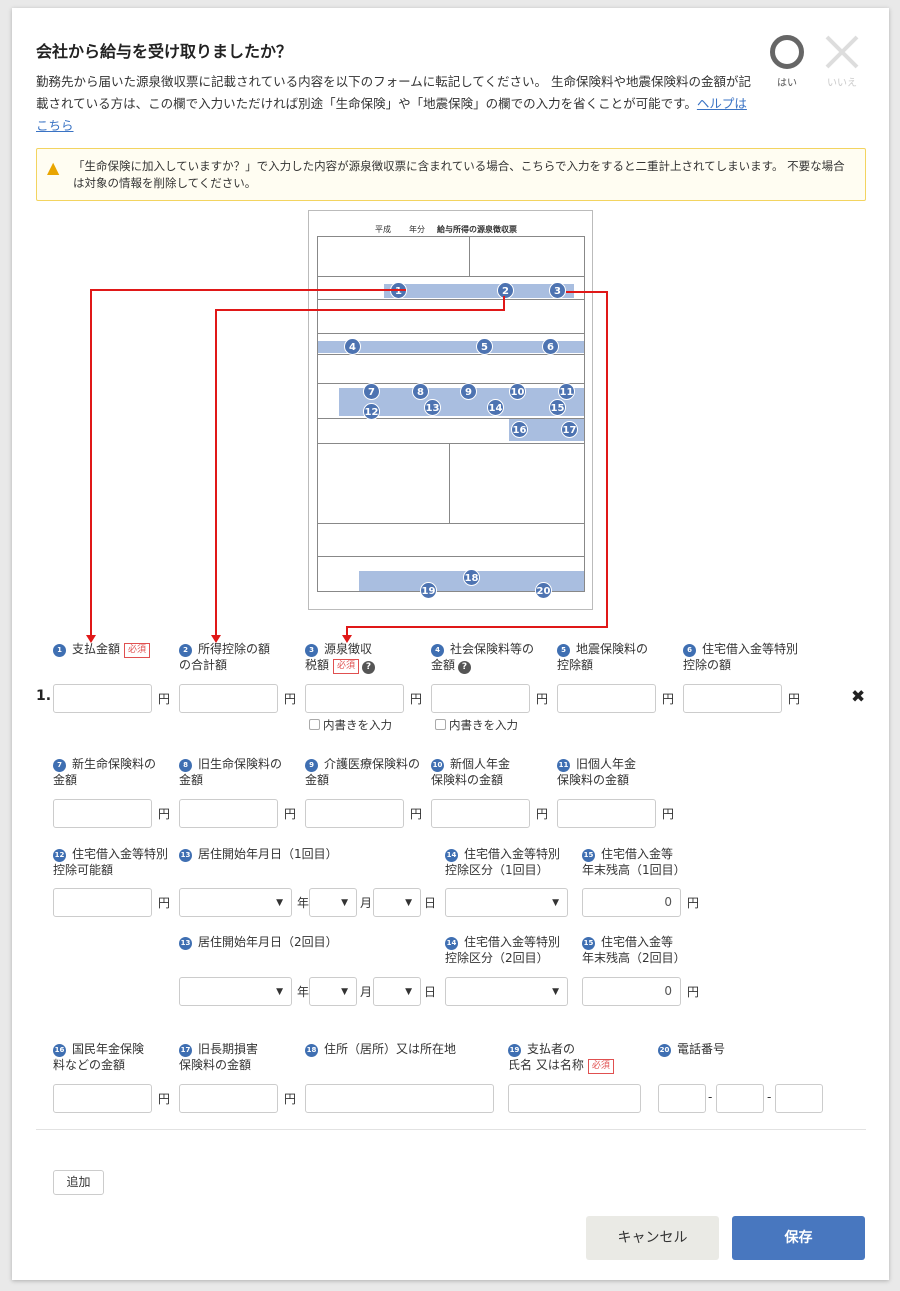 The image size is (900, 1291). I want to click on arrow-2-vertical, so click(216, 472).